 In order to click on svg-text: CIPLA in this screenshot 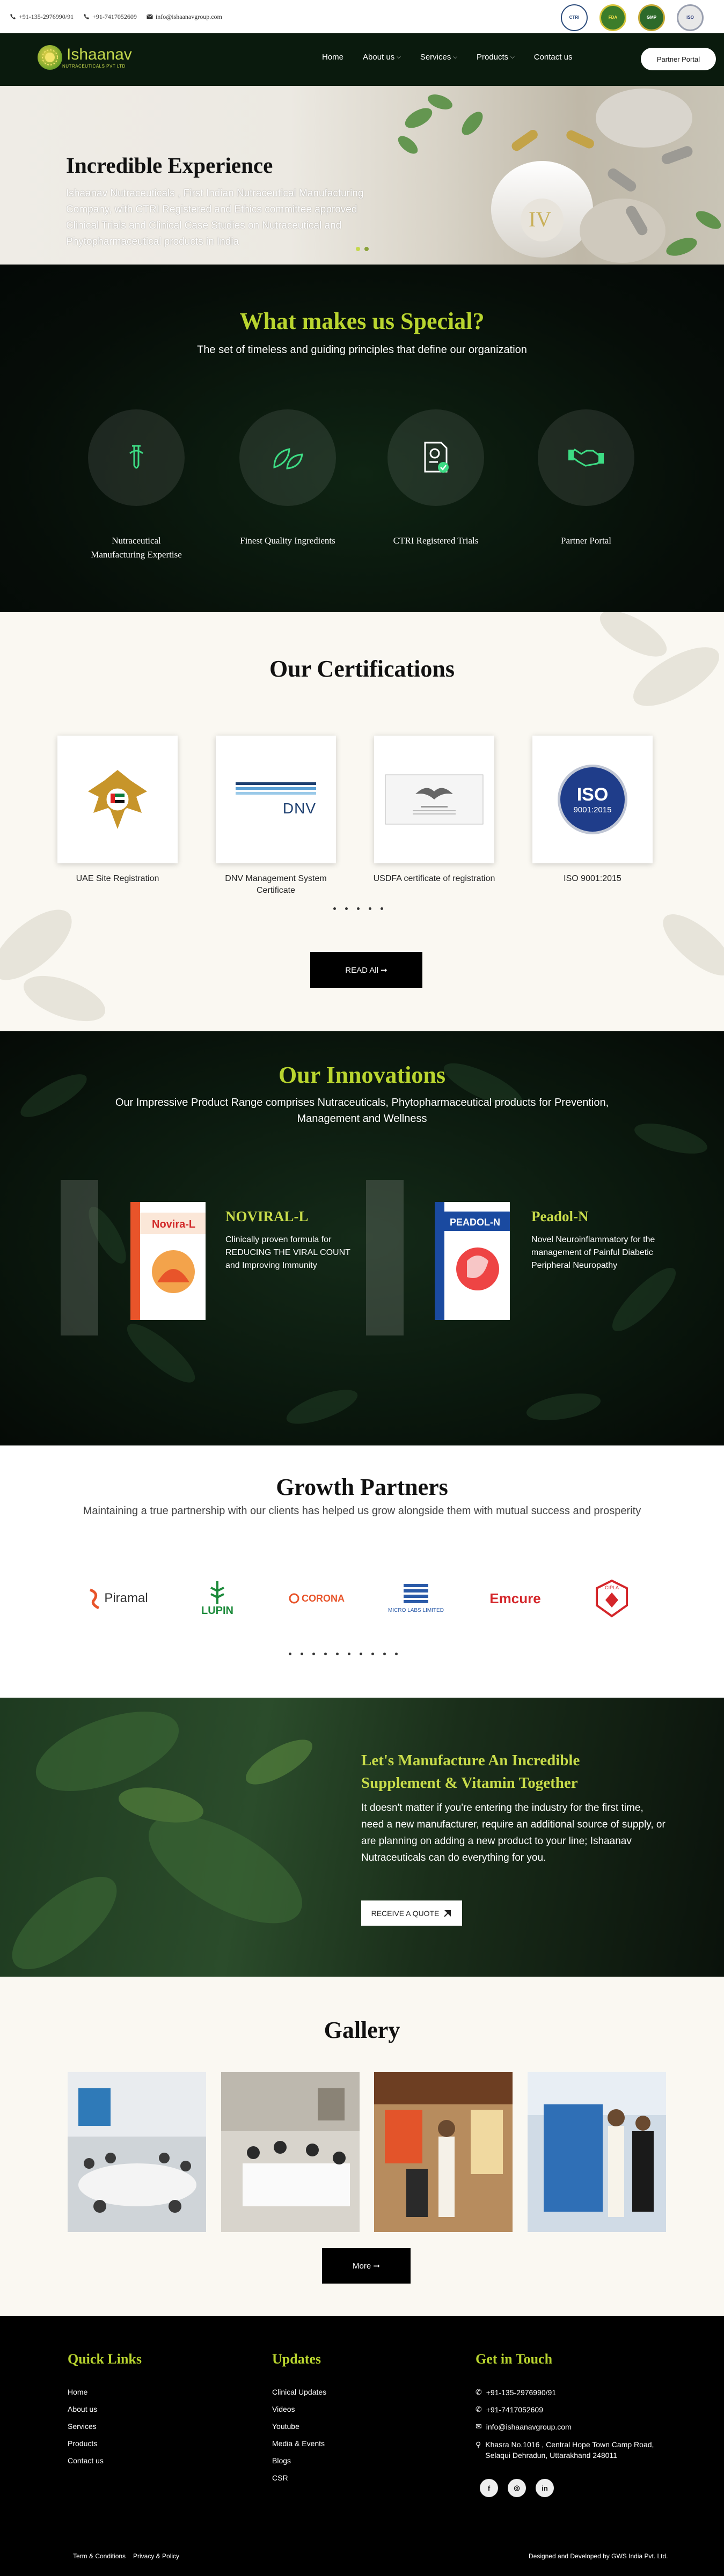, I will do `click(612, 1587)`.